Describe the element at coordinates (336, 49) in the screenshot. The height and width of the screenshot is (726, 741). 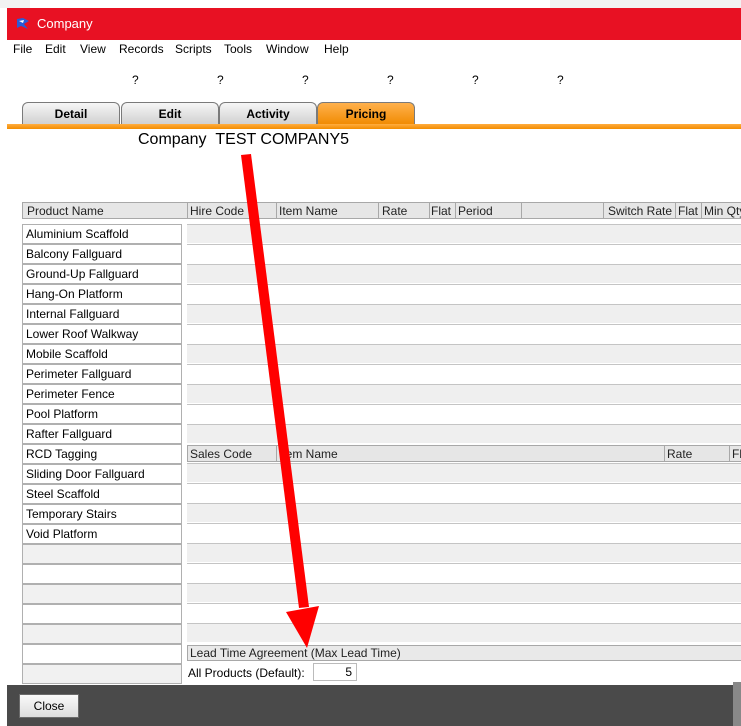
I see `menu-help: Help` at that location.